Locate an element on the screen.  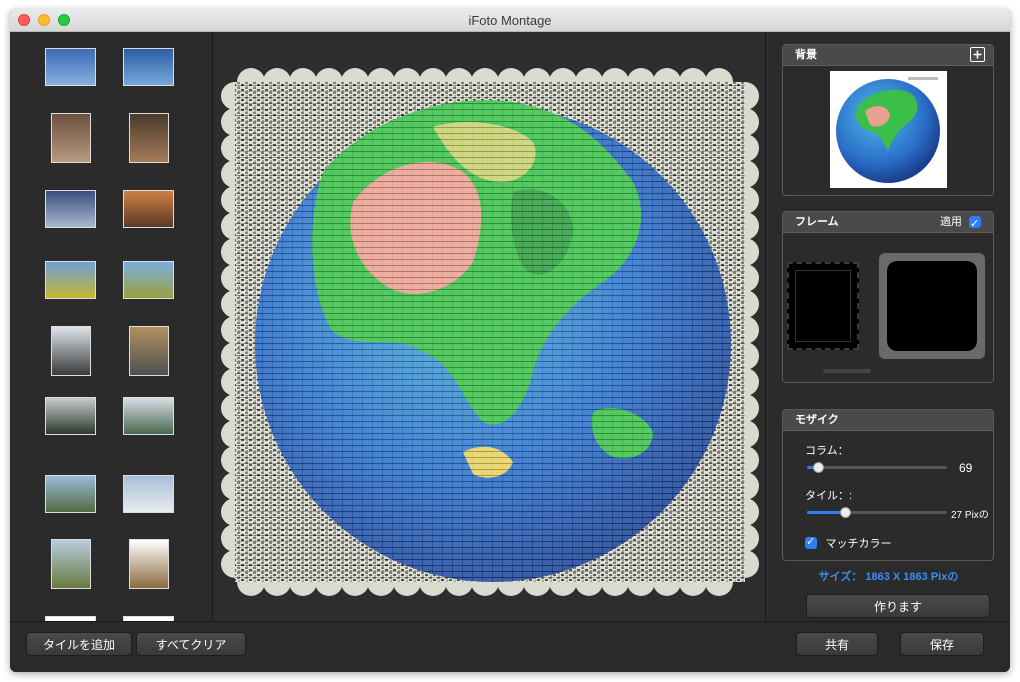
share-button: 共有 is located at coordinates (837, 644).